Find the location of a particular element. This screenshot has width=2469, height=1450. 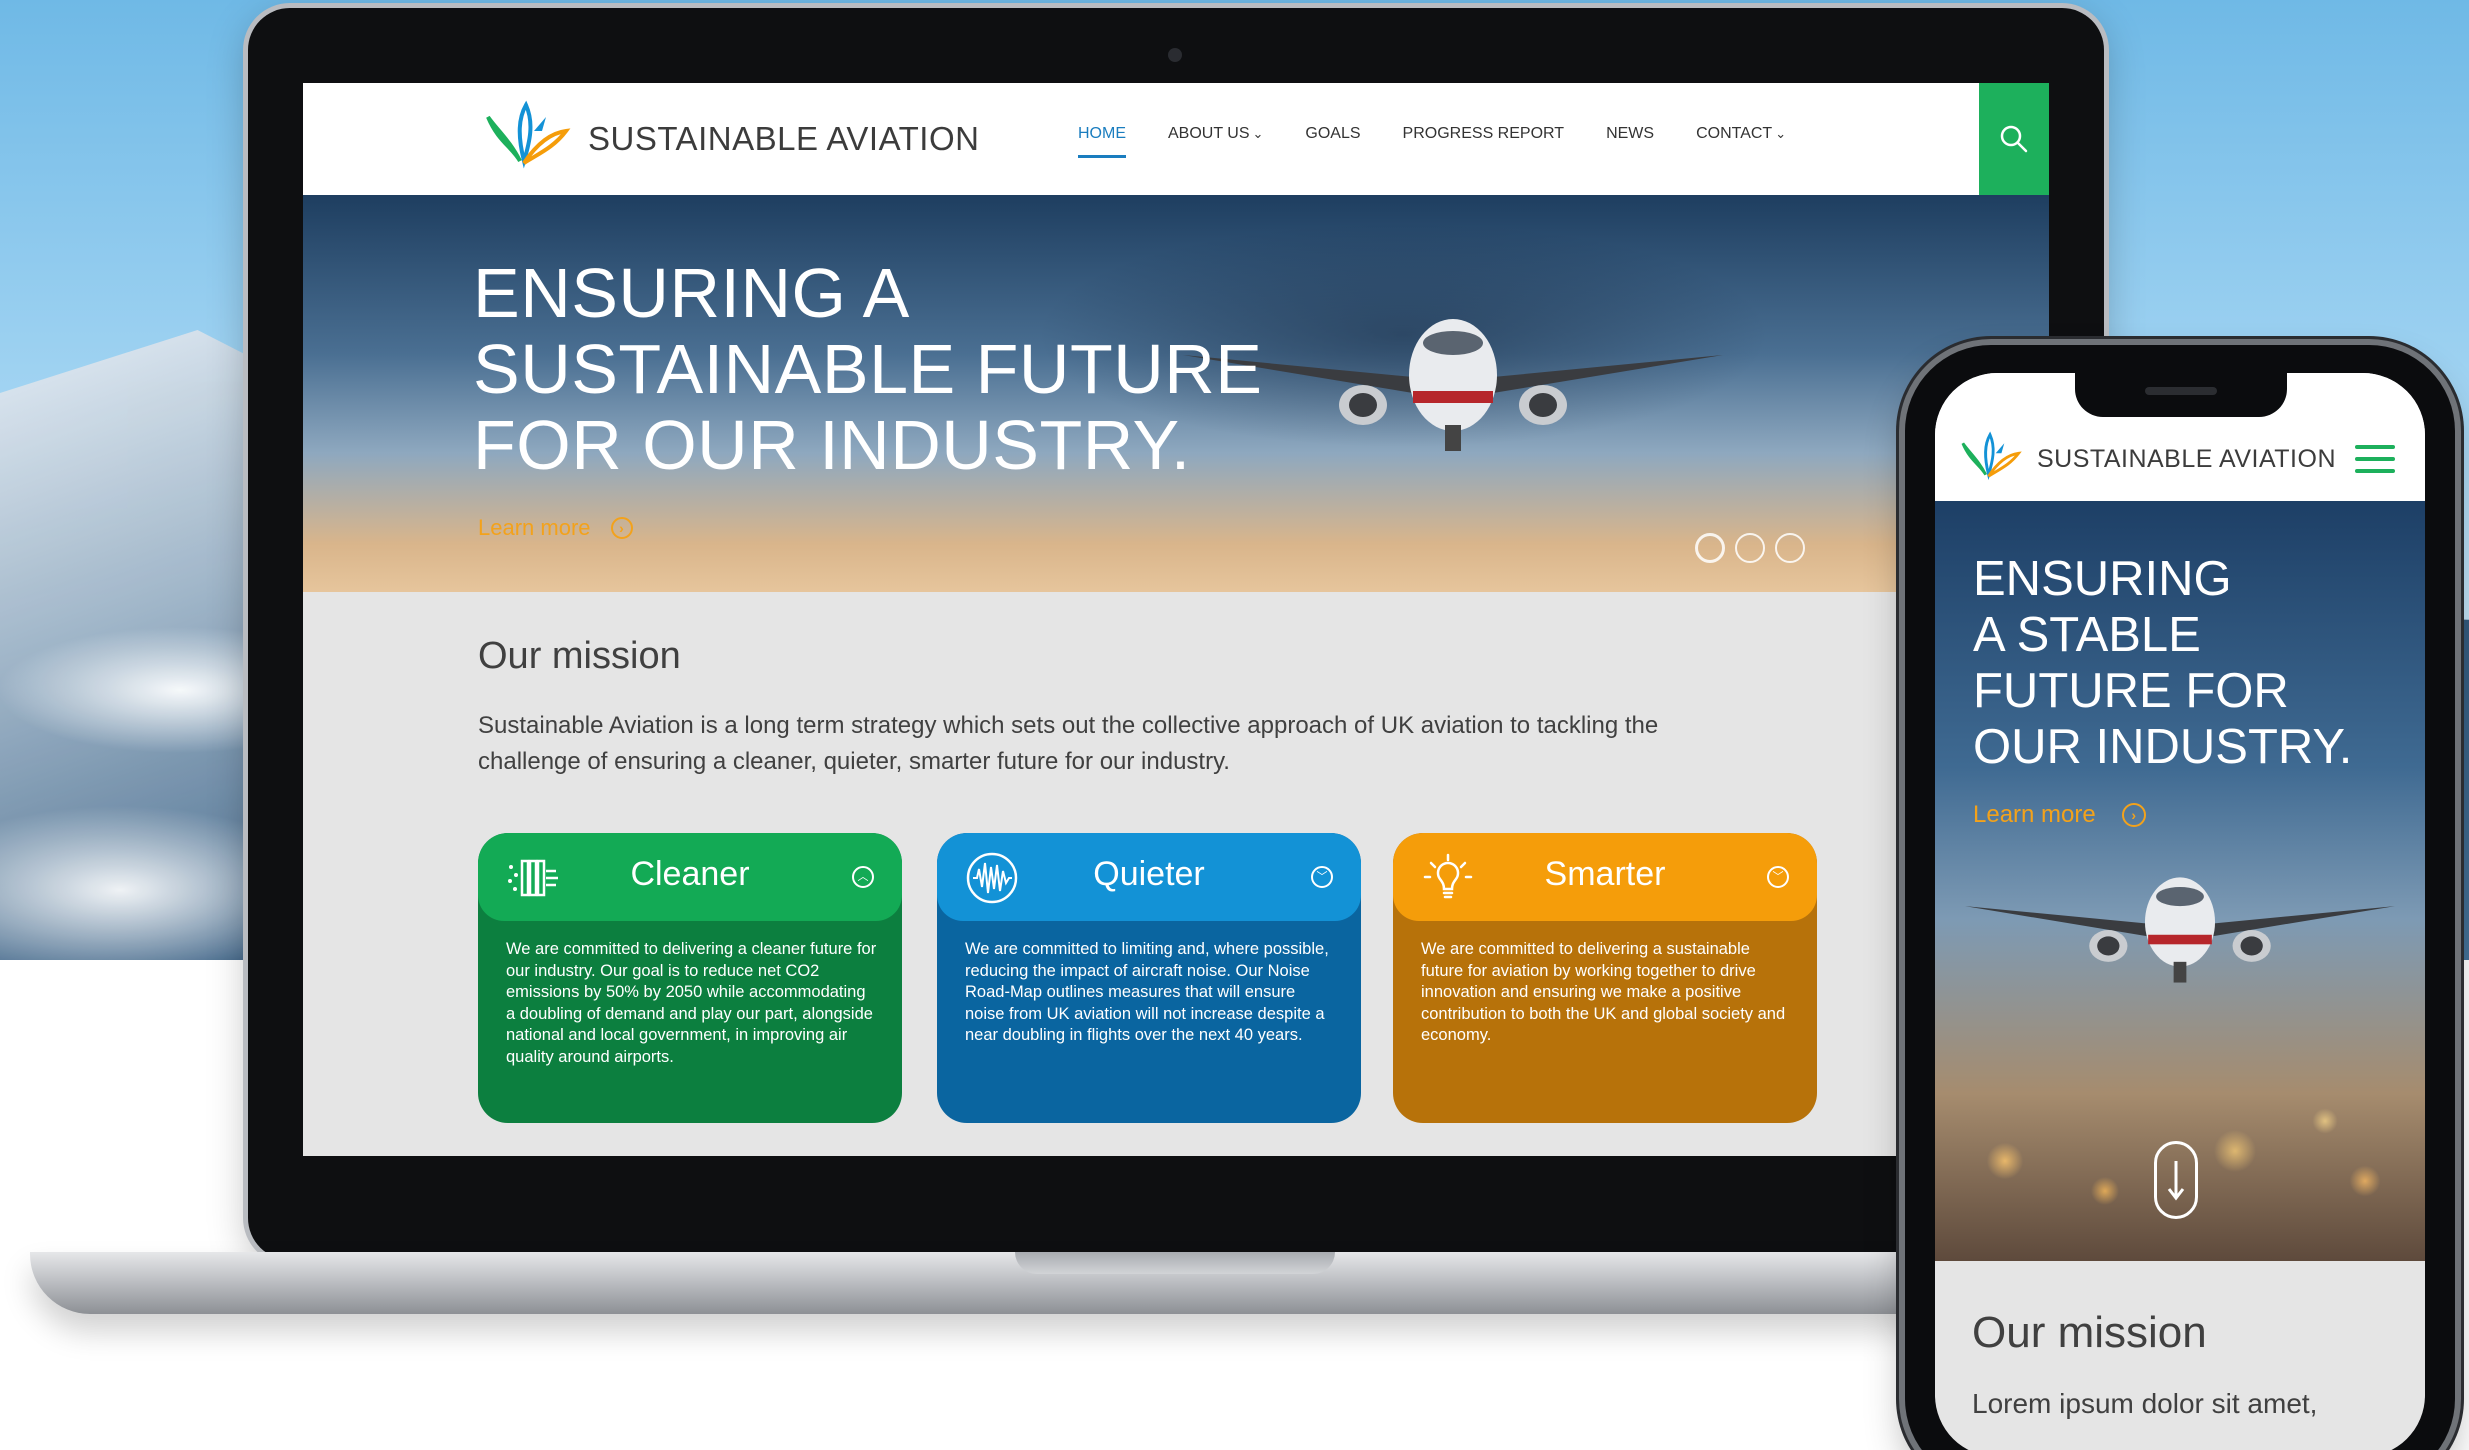

arrow-down-icon is located at coordinates (2176, 1181).